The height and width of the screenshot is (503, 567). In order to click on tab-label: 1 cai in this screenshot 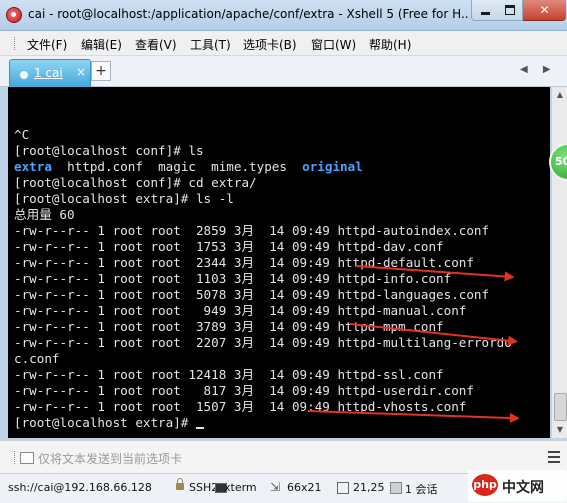, I will do `click(48, 73)`.